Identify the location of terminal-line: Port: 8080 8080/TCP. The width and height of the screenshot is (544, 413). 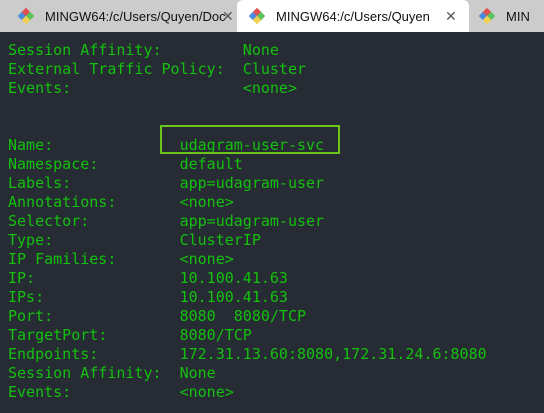
(157, 316).